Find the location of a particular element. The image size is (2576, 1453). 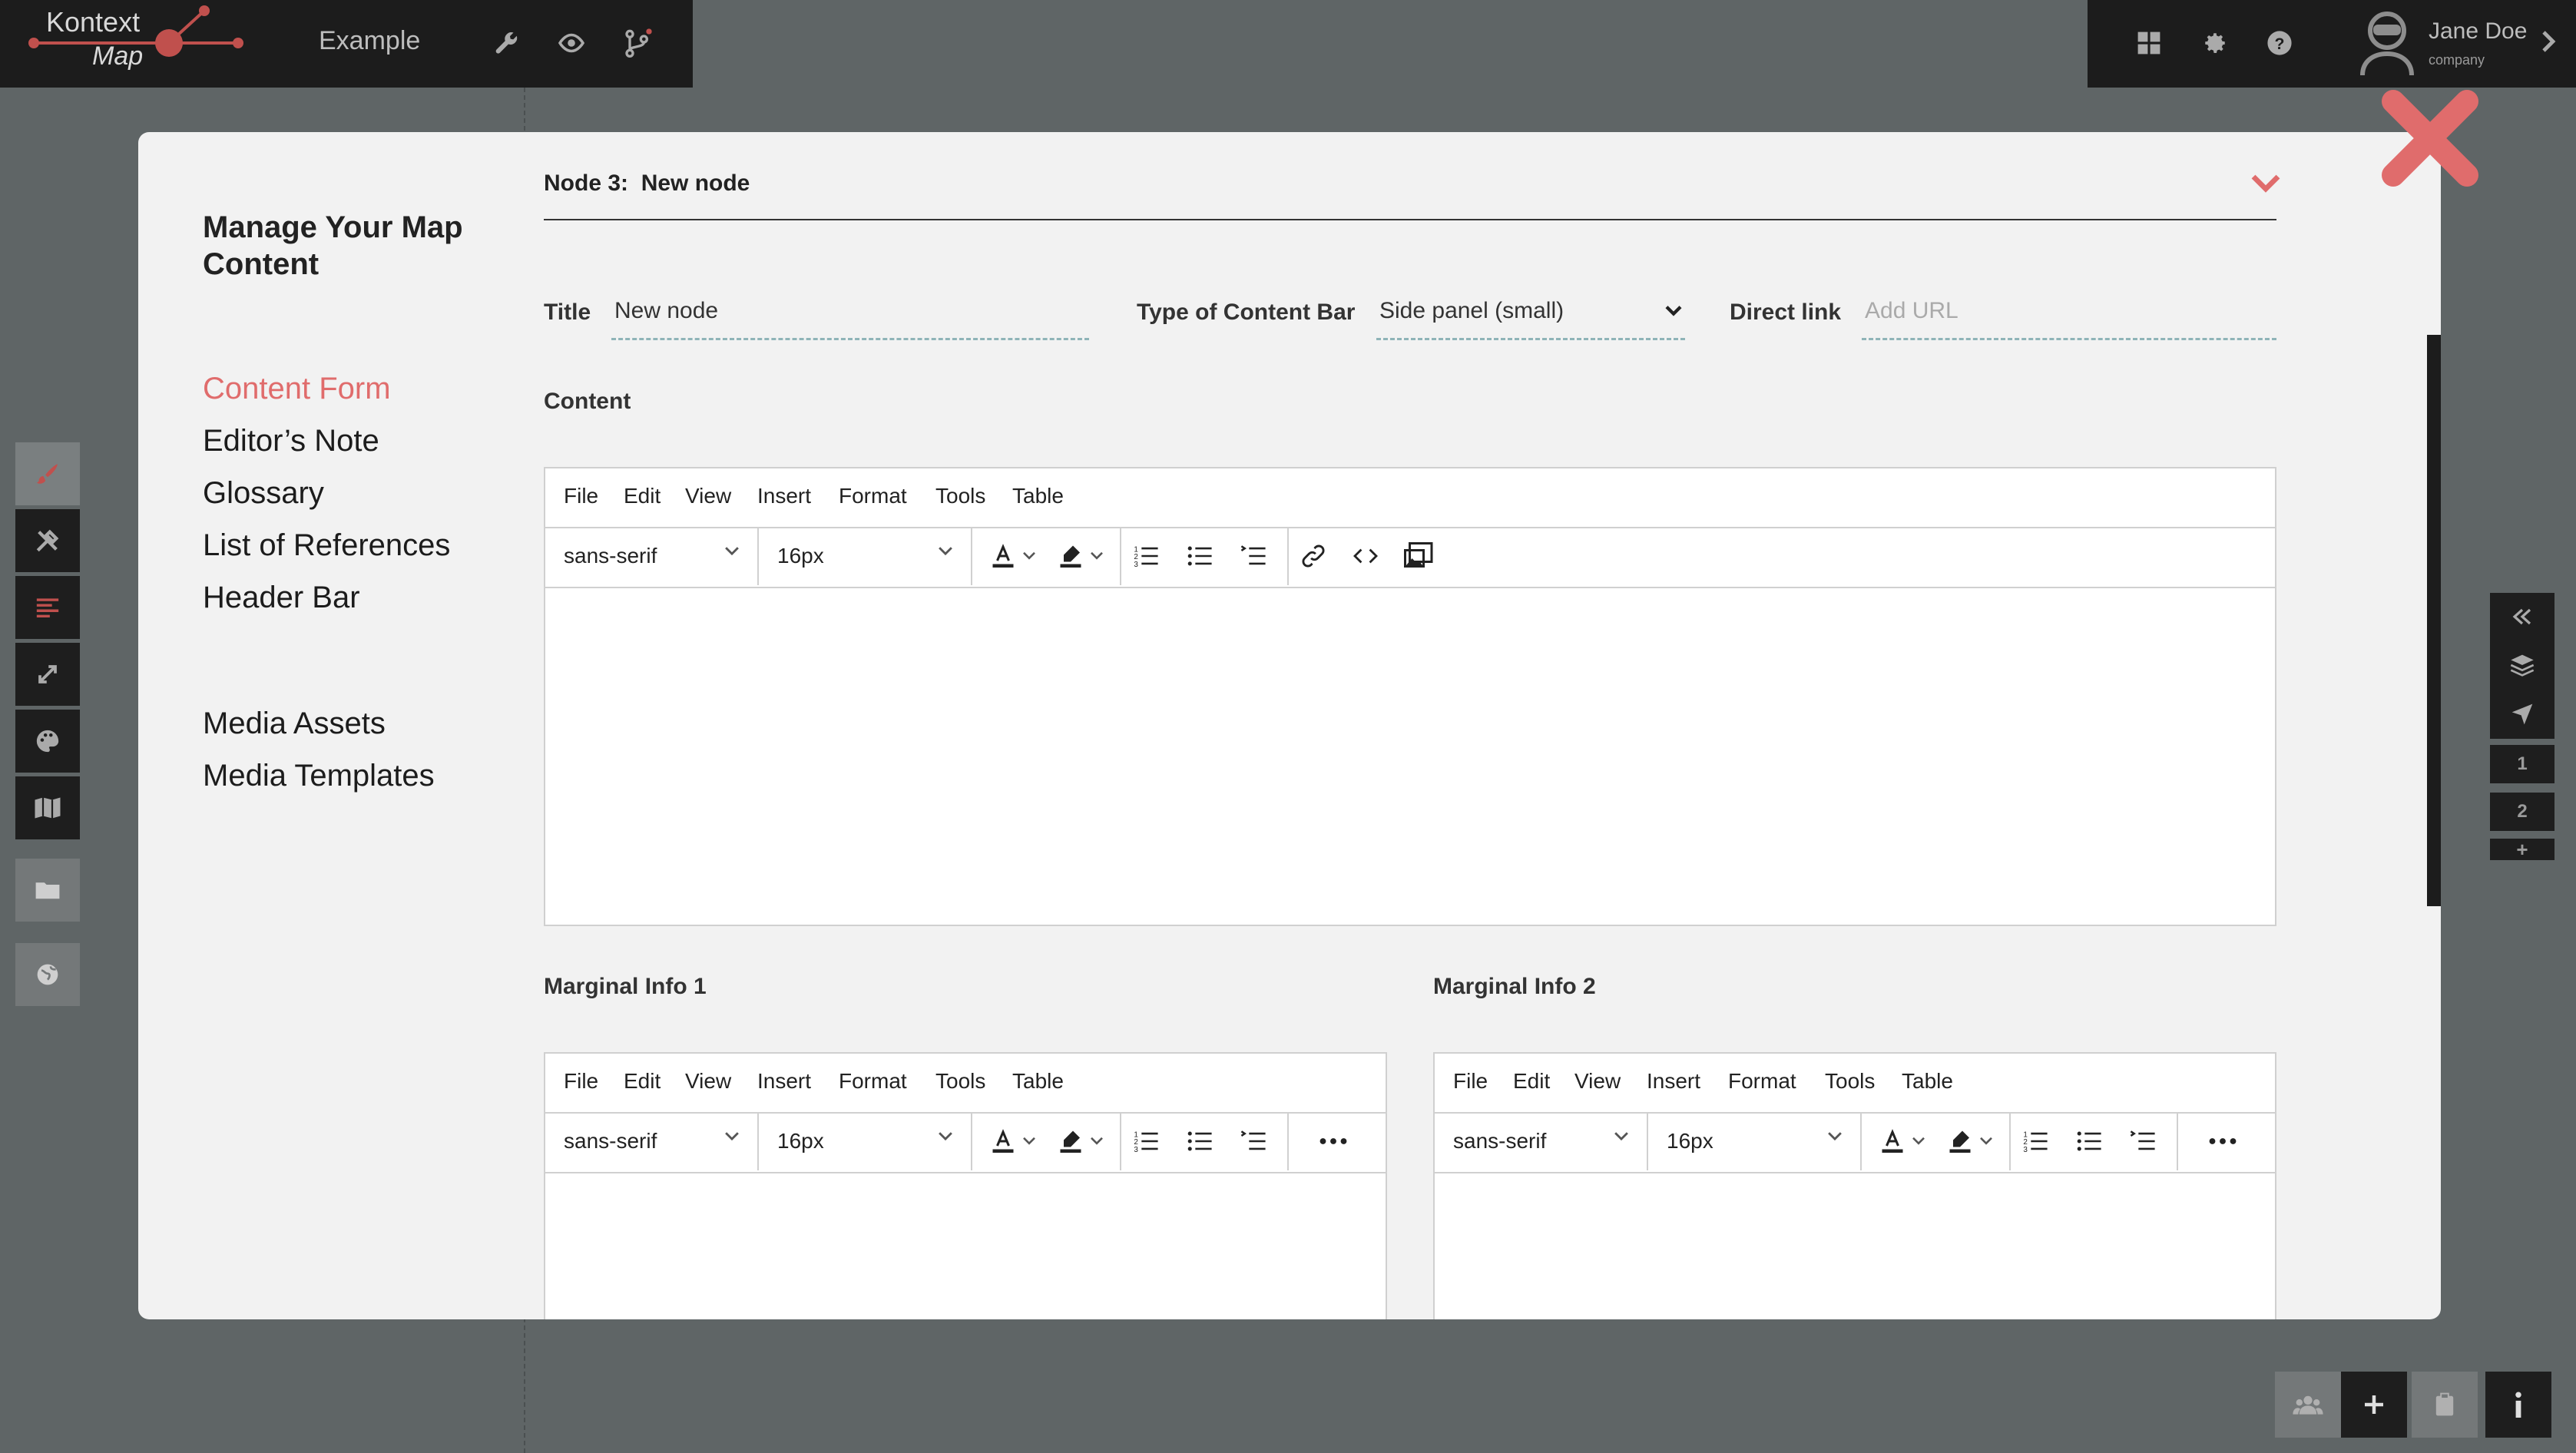

code-icon is located at coordinates (1365, 556).